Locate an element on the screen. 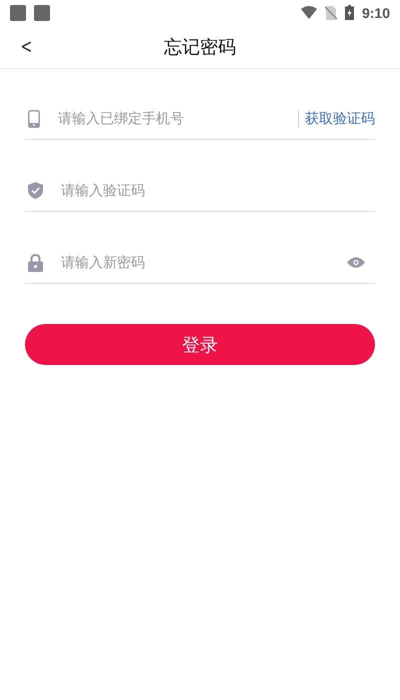 The height and width of the screenshot is (700, 400). input-field: 请输入验证码 is located at coordinates (218, 190).